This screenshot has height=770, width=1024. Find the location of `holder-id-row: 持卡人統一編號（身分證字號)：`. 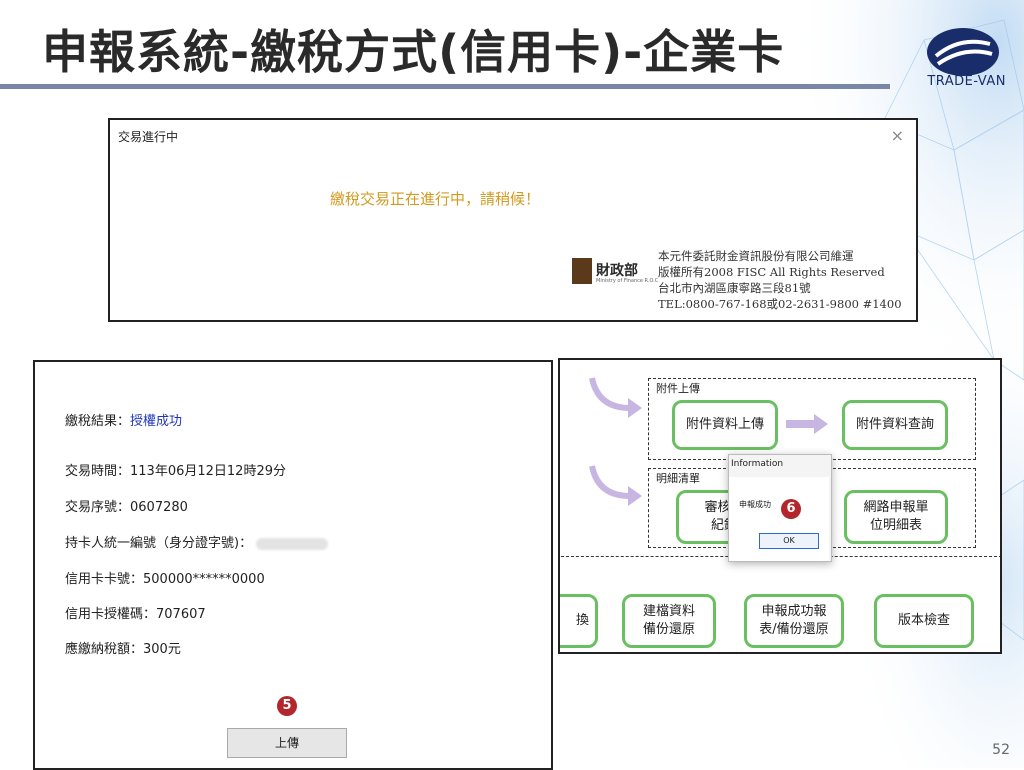

holder-id-row: 持卡人統一編號（身分證字號)： is located at coordinates (197, 541).